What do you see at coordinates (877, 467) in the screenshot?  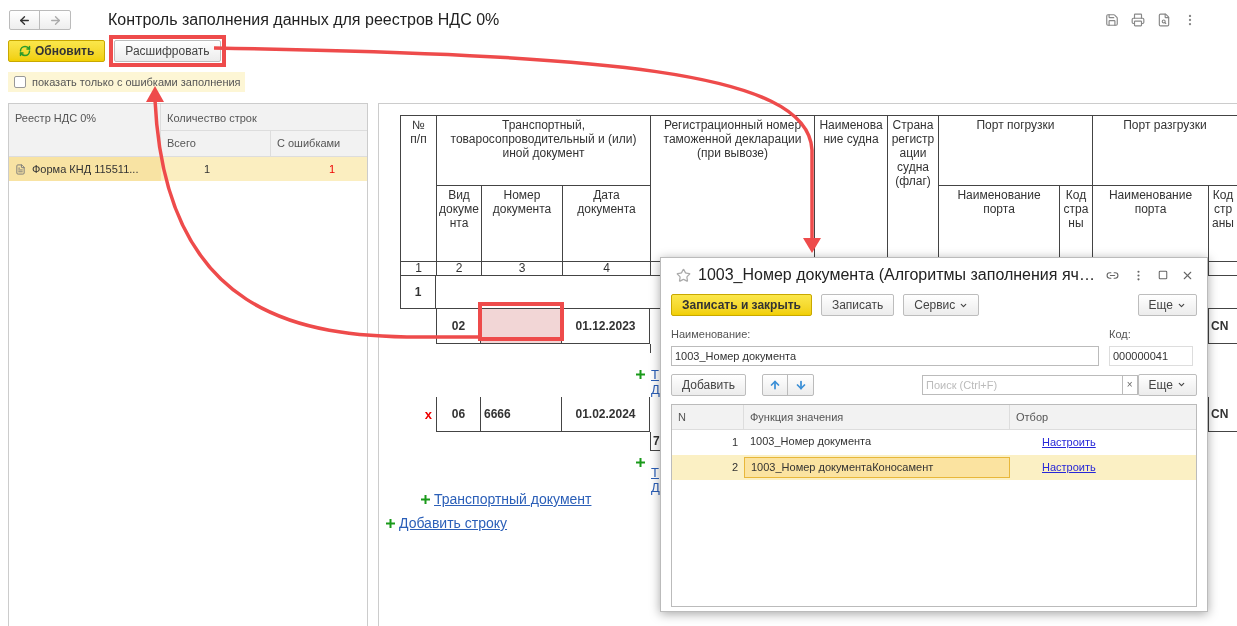 I see `function-cell: 1003_Номер документаКоносамент` at bounding box center [877, 467].